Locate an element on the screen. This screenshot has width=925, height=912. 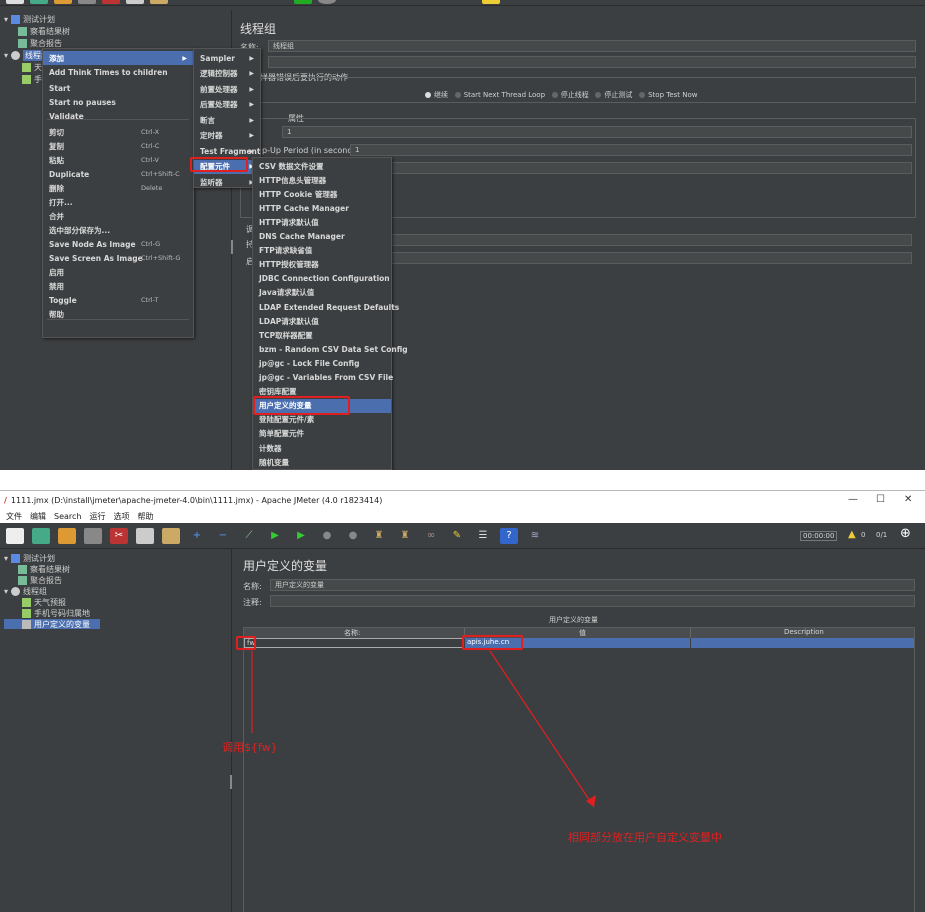
add-menu-item: 定时器 ▶ is located at coordinates (227, 136).